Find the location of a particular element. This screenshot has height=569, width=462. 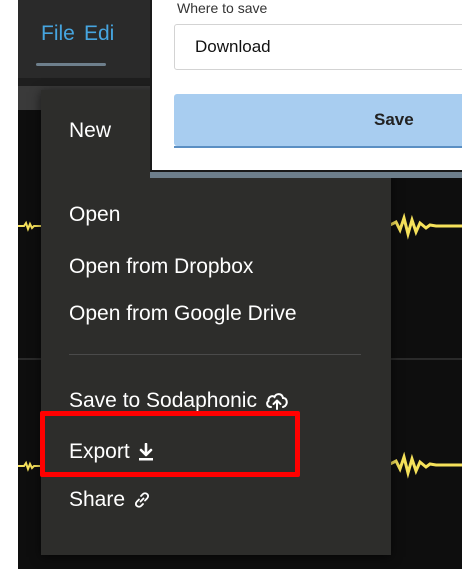

menu-item-label: Open is located at coordinates (95, 214).